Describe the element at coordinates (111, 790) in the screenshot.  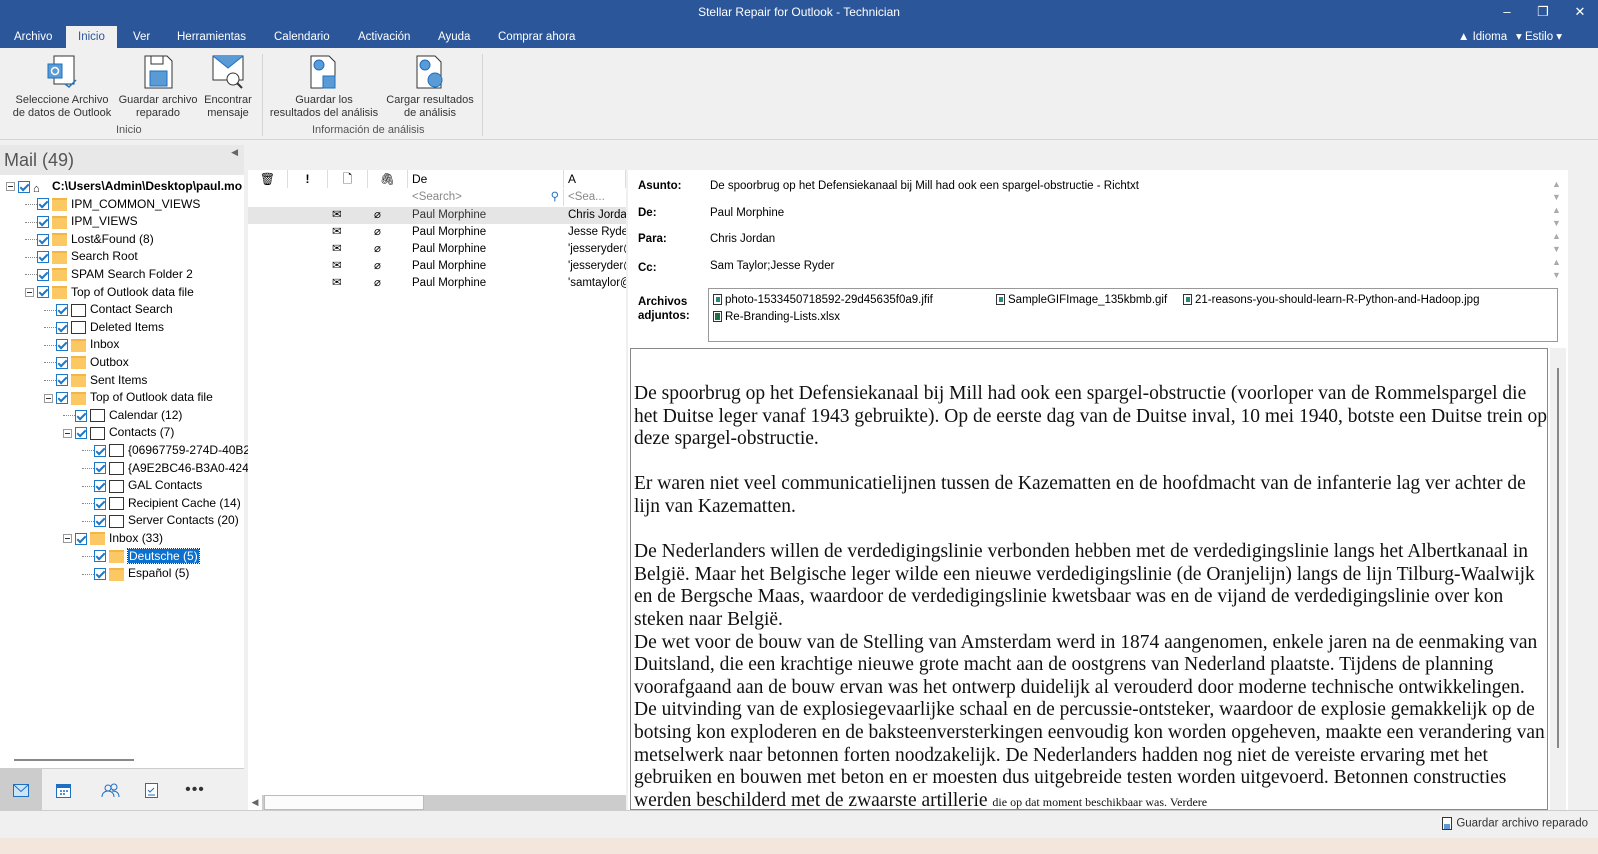
I see `contacts-nav-button` at that location.